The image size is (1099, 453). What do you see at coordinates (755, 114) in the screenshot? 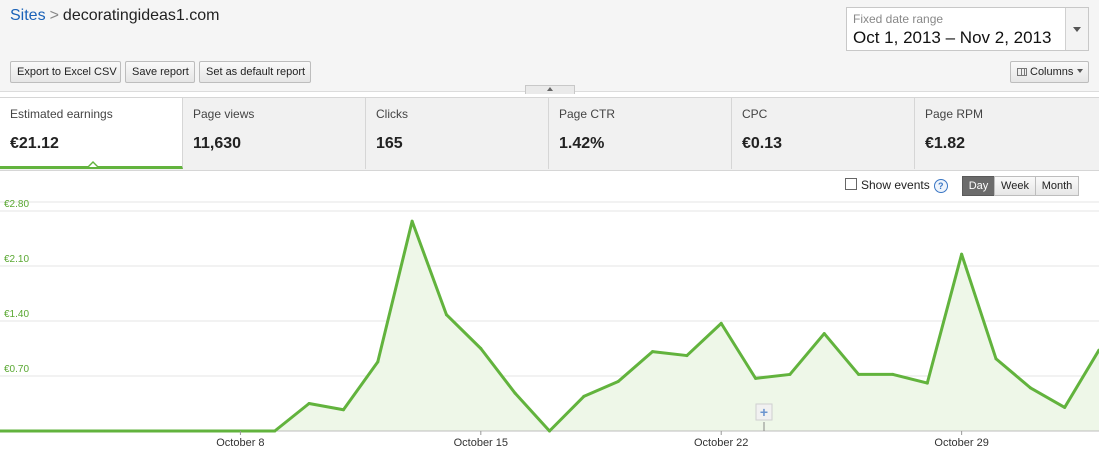
I see `metric-label: CPC` at bounding box center [755, 114].